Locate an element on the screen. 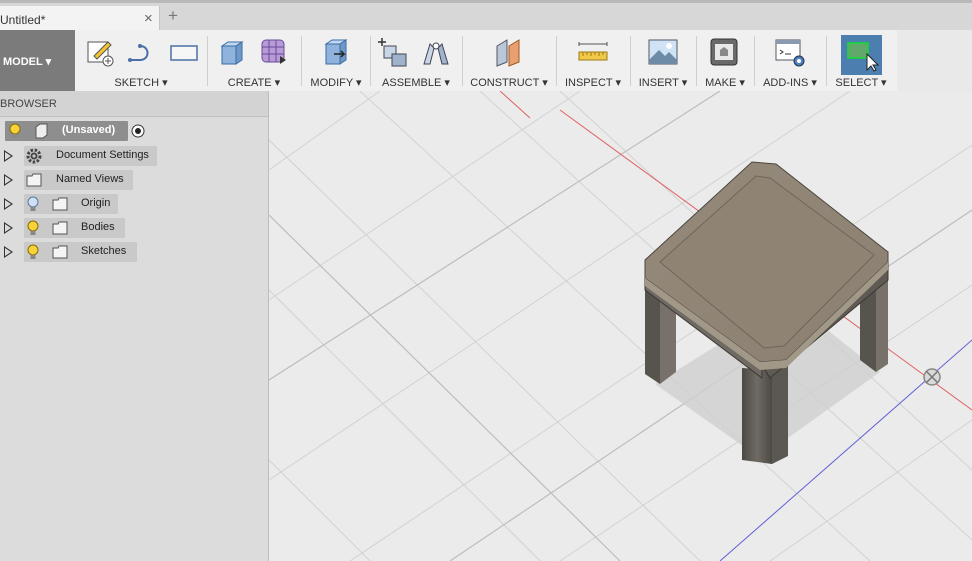 The width and height of the screenshot is (972, 561). modify-group: MODIFY ▾ is located at coordinates (336, 60).